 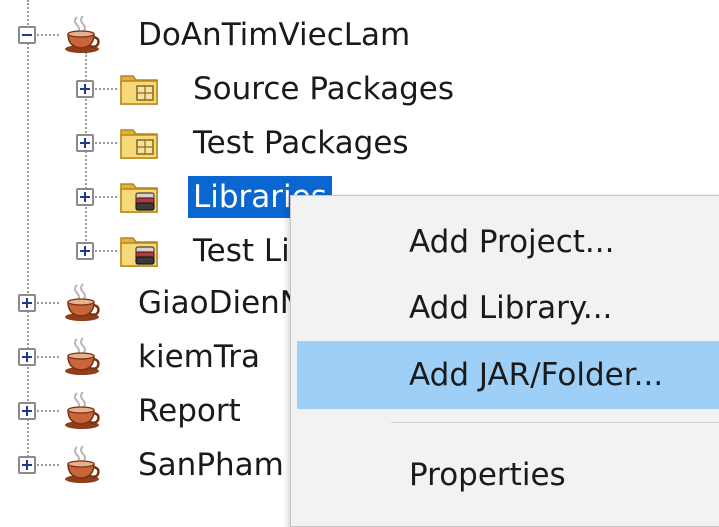 What do you see at coordinates (555, 422) in the screenshot?
I see `menu-separator` at bounding box center [555, 422].